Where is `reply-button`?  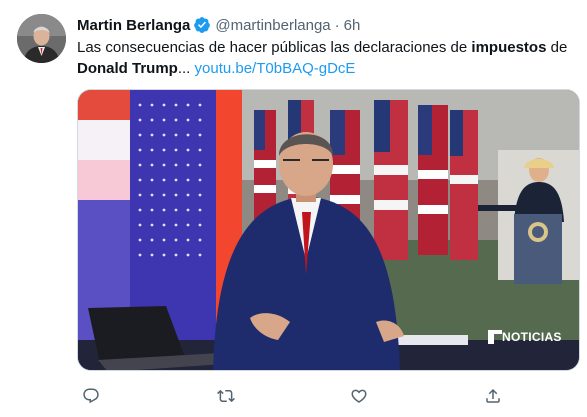
reply-button is located at coordinates (91, 396).